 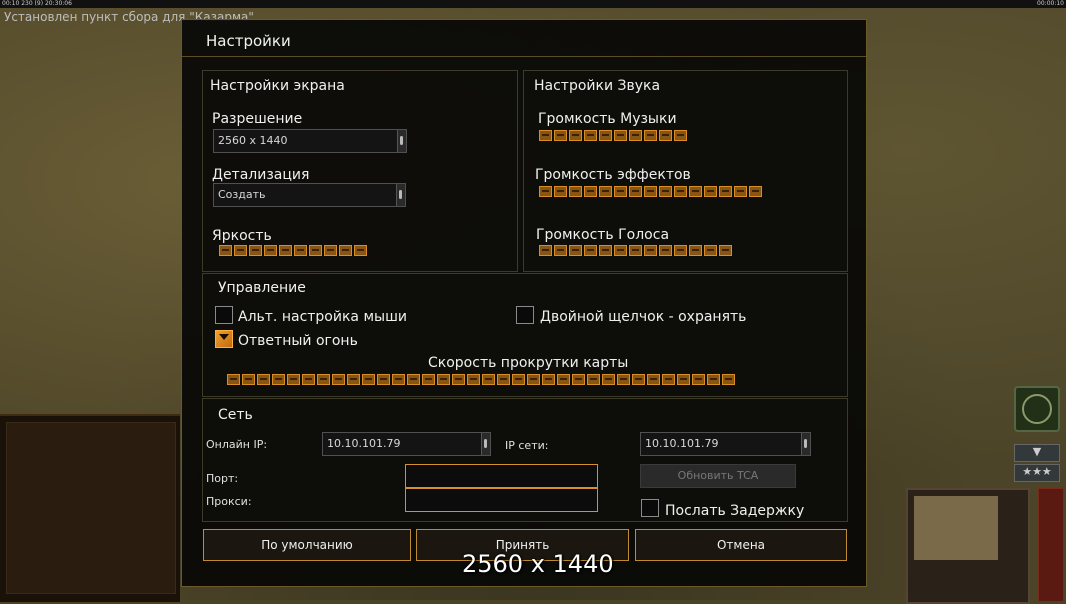 I want to click on online-ip-scrollbar, so click(x=485, y=444).